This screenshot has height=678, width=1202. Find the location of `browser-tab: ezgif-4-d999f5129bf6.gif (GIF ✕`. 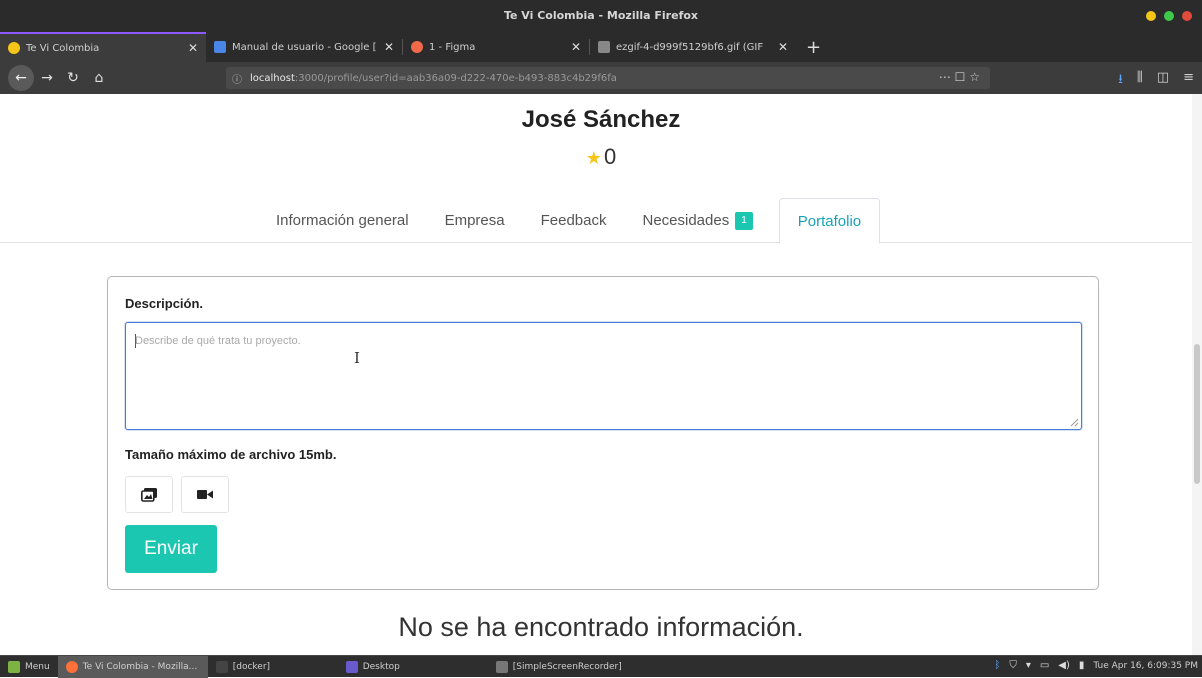

browser-tab: ezgif-4-d999f5129bf6.gif (GIF ✕ is located at coordinates (693, 47).